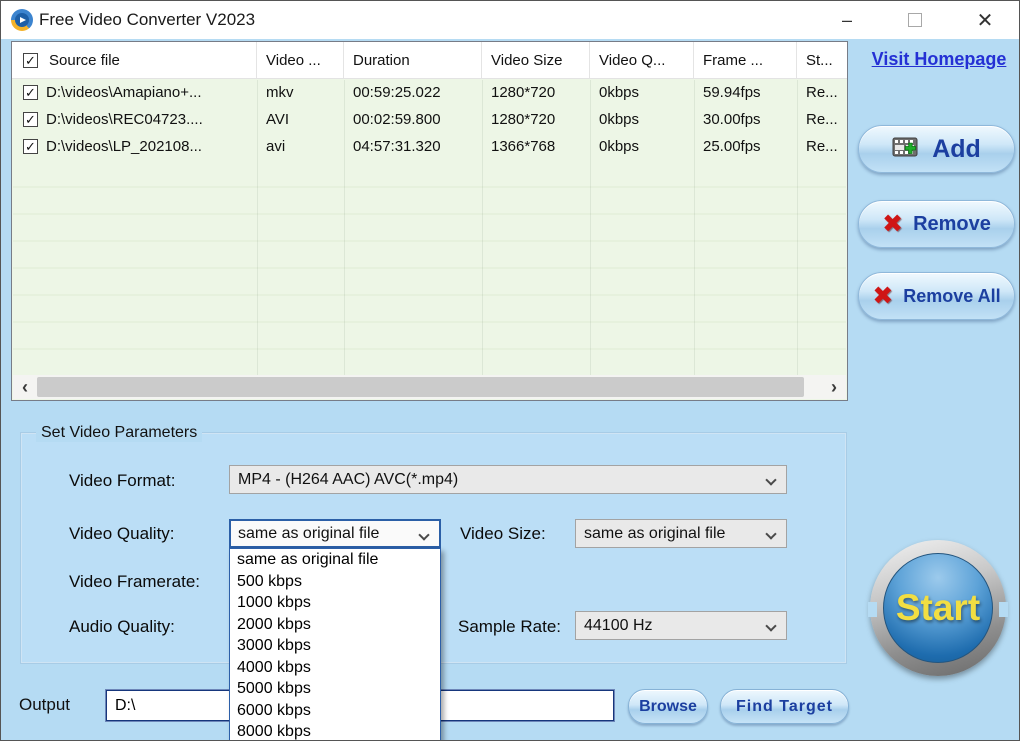  Describe the element at coordinates (119, 433) in the screenshot. I see `group-title: Set Video Parameters` at that location.